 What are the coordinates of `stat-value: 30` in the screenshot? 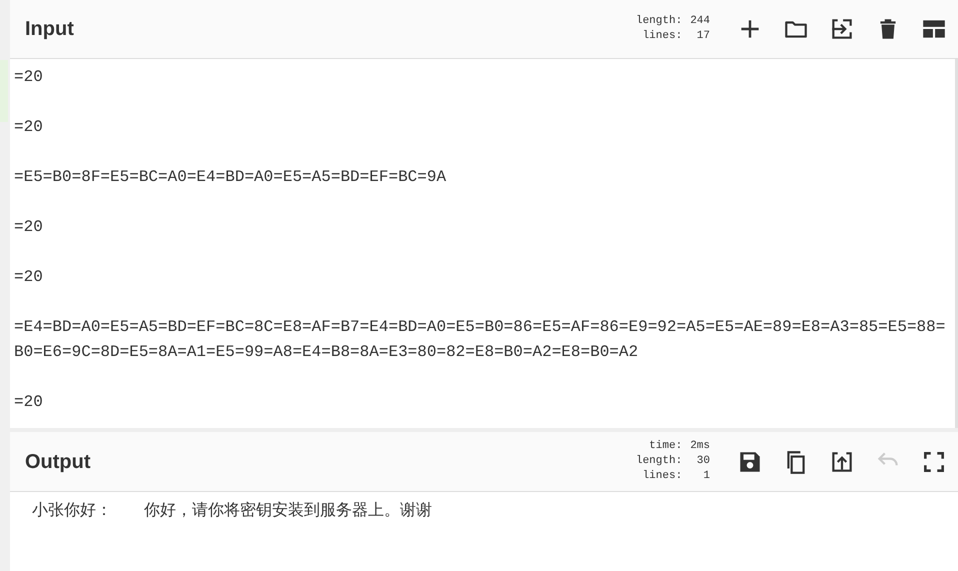 It's located at (703, 461).